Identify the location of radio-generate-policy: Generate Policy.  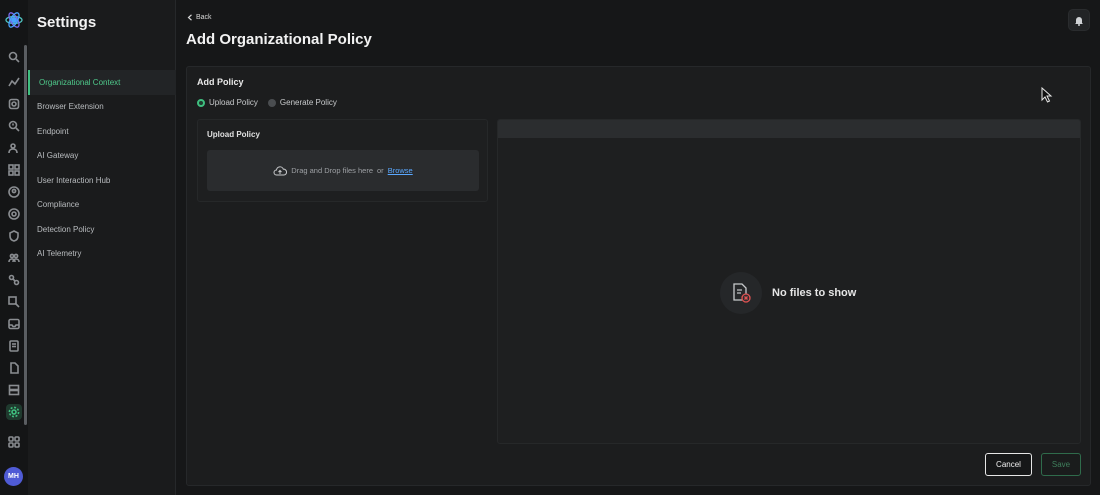
(302, 102).